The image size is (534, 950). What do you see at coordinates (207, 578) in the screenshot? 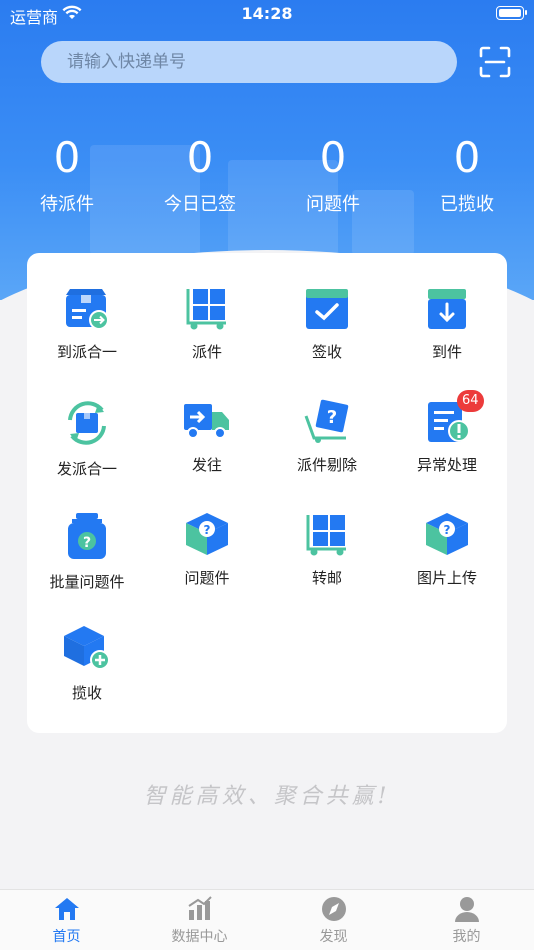
I see `menu-item-label: 问题件` at bounding box center [207, 578].